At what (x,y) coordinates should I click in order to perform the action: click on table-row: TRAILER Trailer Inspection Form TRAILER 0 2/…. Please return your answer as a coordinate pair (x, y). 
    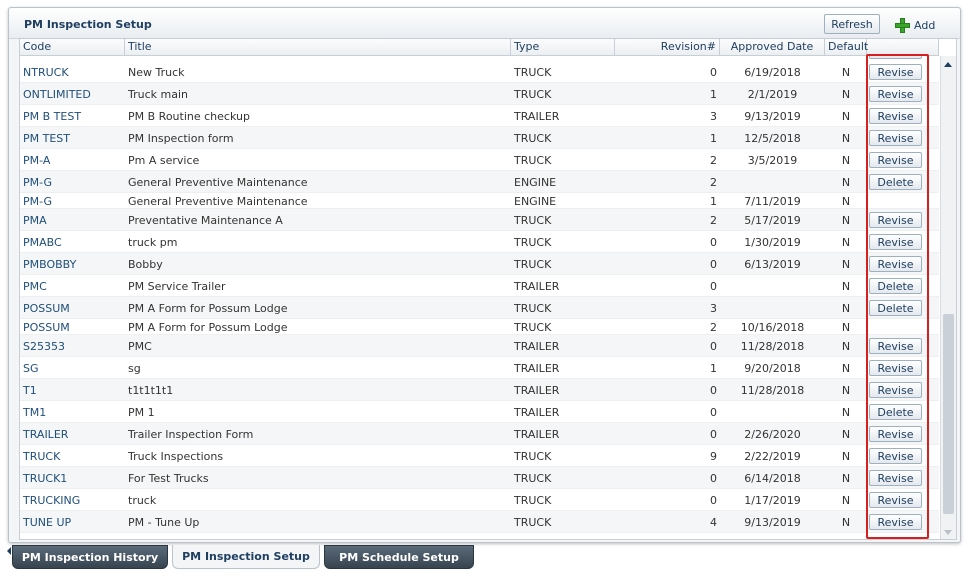
    Looking at the image, I should click on (479, 434).